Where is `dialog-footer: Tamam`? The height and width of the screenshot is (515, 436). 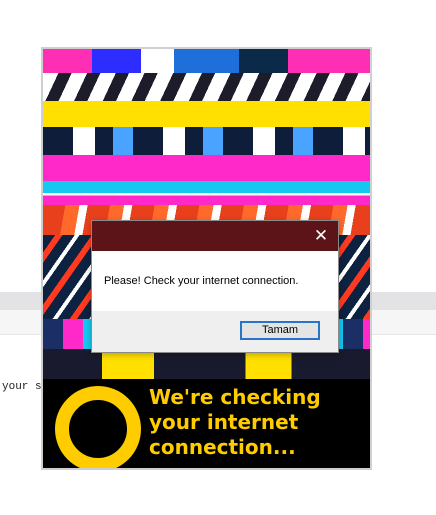
dialog-footer: Tamam is located at coordinates (215, 331).